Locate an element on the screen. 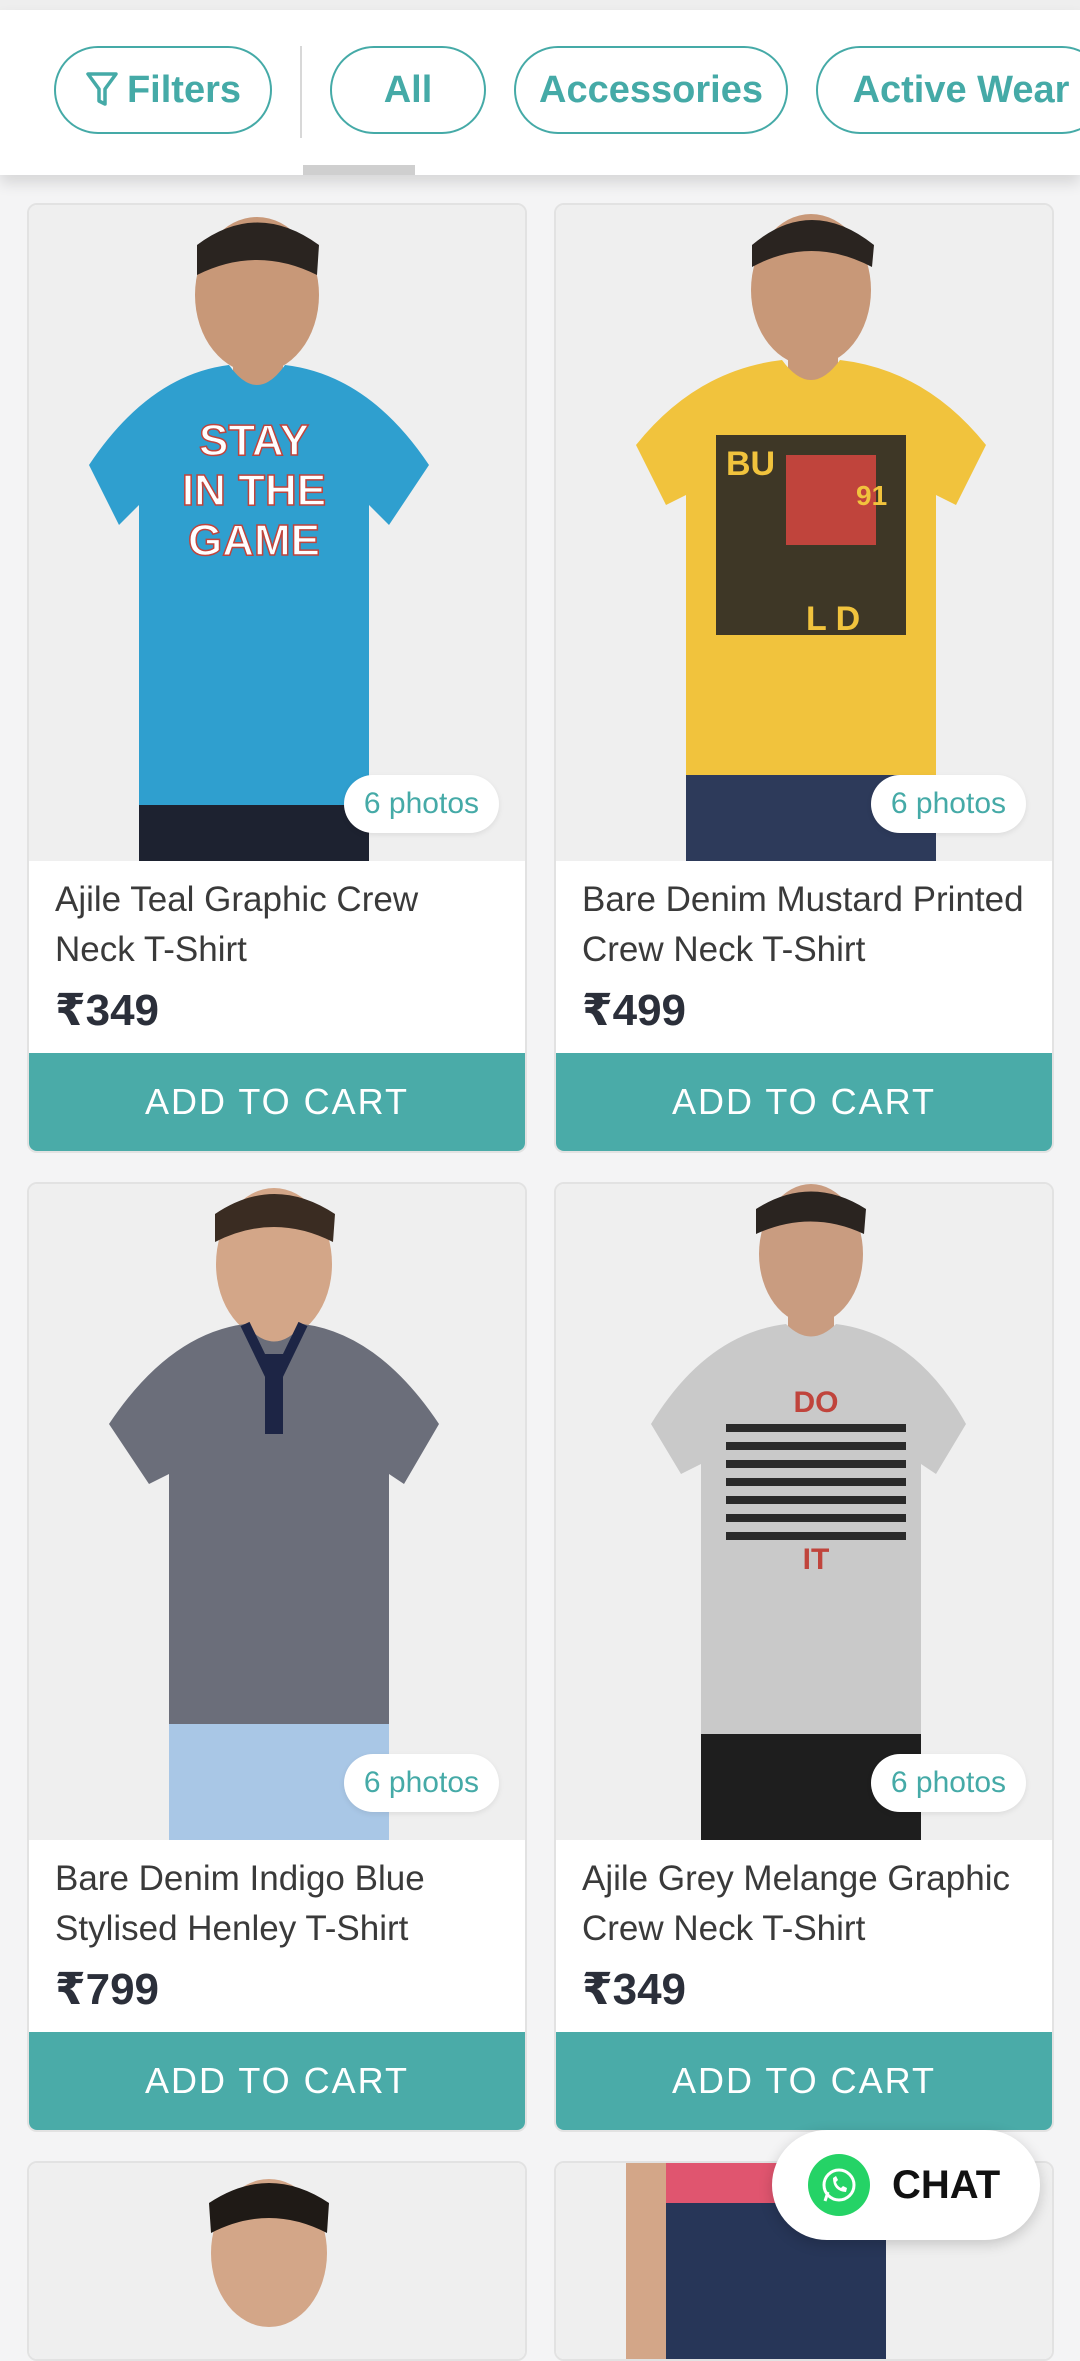 This screenshot has height=2361, width=1080. model-shirt-illustration: BU 91 L D is located at coordinates (804, 533).